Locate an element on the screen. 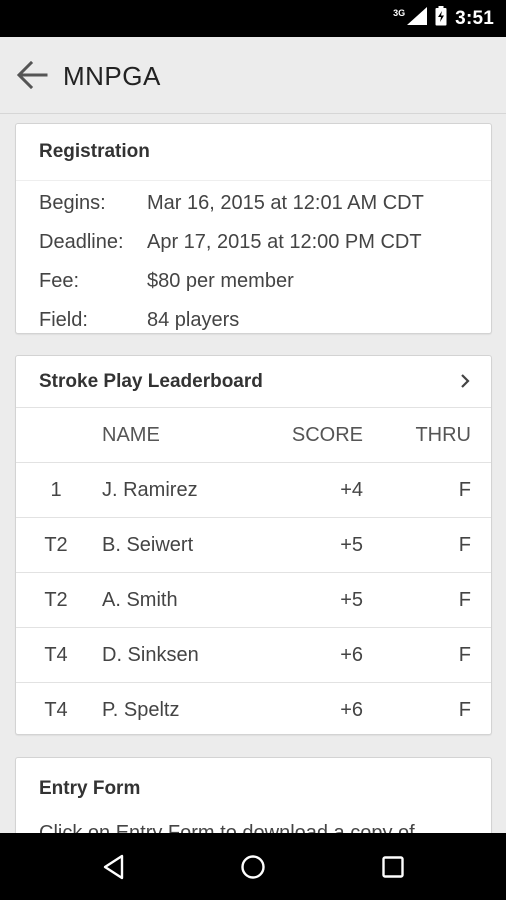 This screenshot has height=900, width=506. leaderboard-header: Stroke Play Leaderboard is located at coordinates (253, 382).